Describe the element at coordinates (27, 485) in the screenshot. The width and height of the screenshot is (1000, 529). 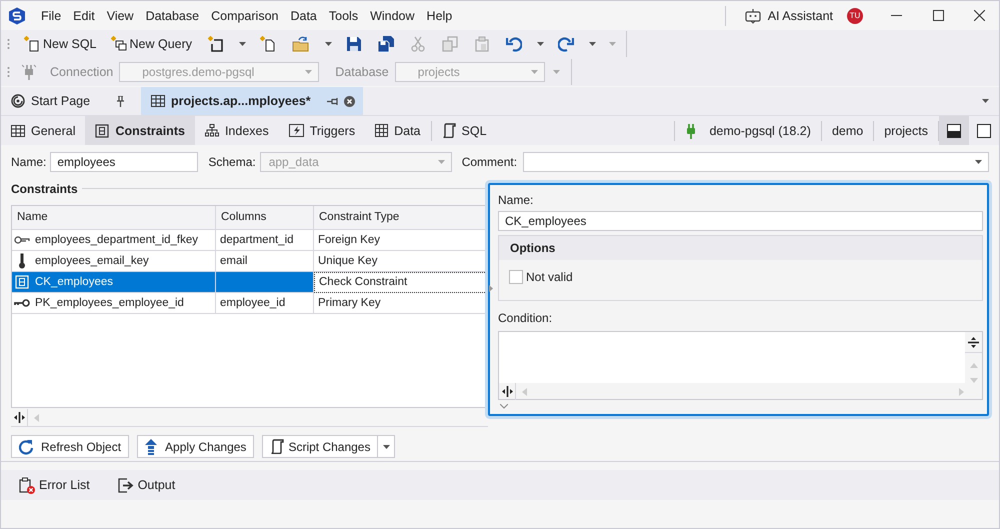
I see `error-list-icon` at that location.